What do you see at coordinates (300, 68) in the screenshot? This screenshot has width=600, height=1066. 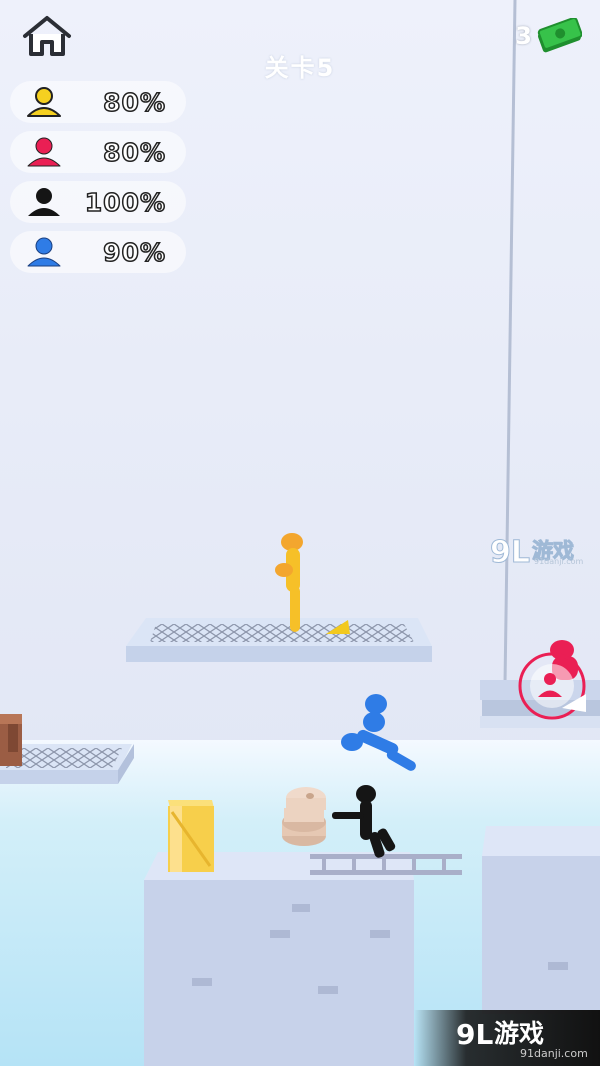 I see `level-title: 关卡5` at bounding box center [300, 68].